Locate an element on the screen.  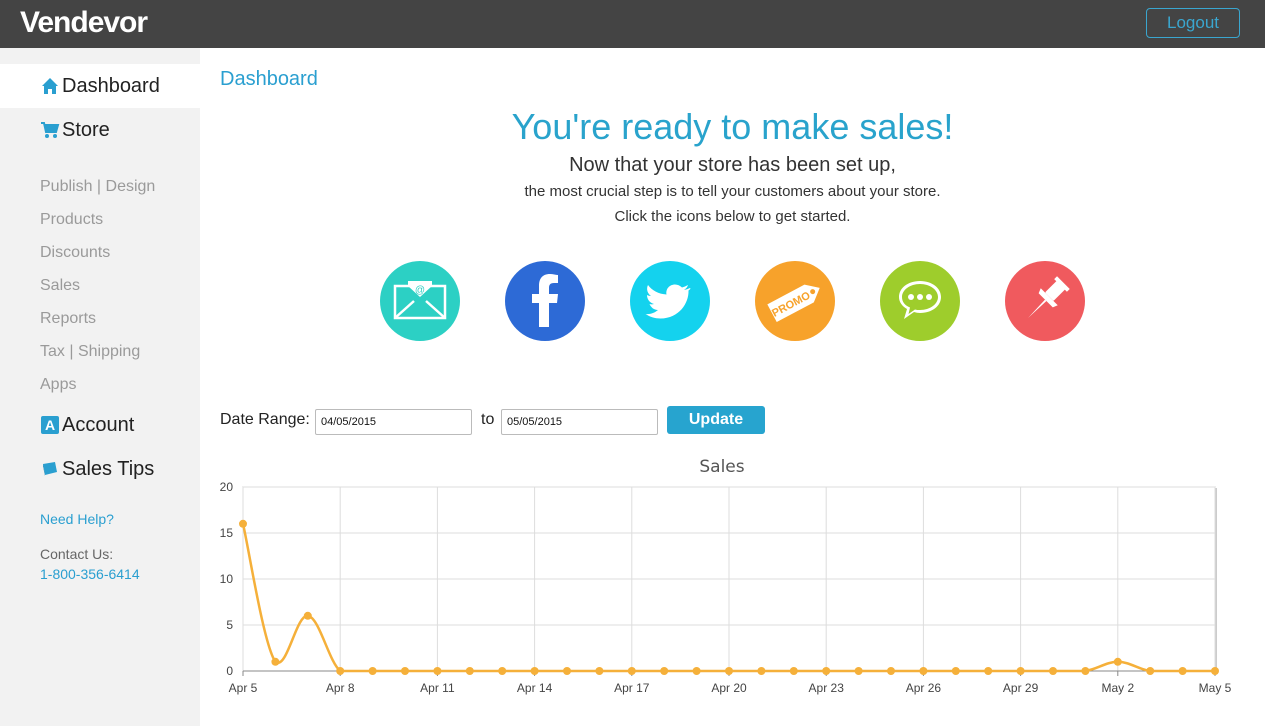
sidebar-item-publish-design: Publish | Design is located at coordinates (97, 187).